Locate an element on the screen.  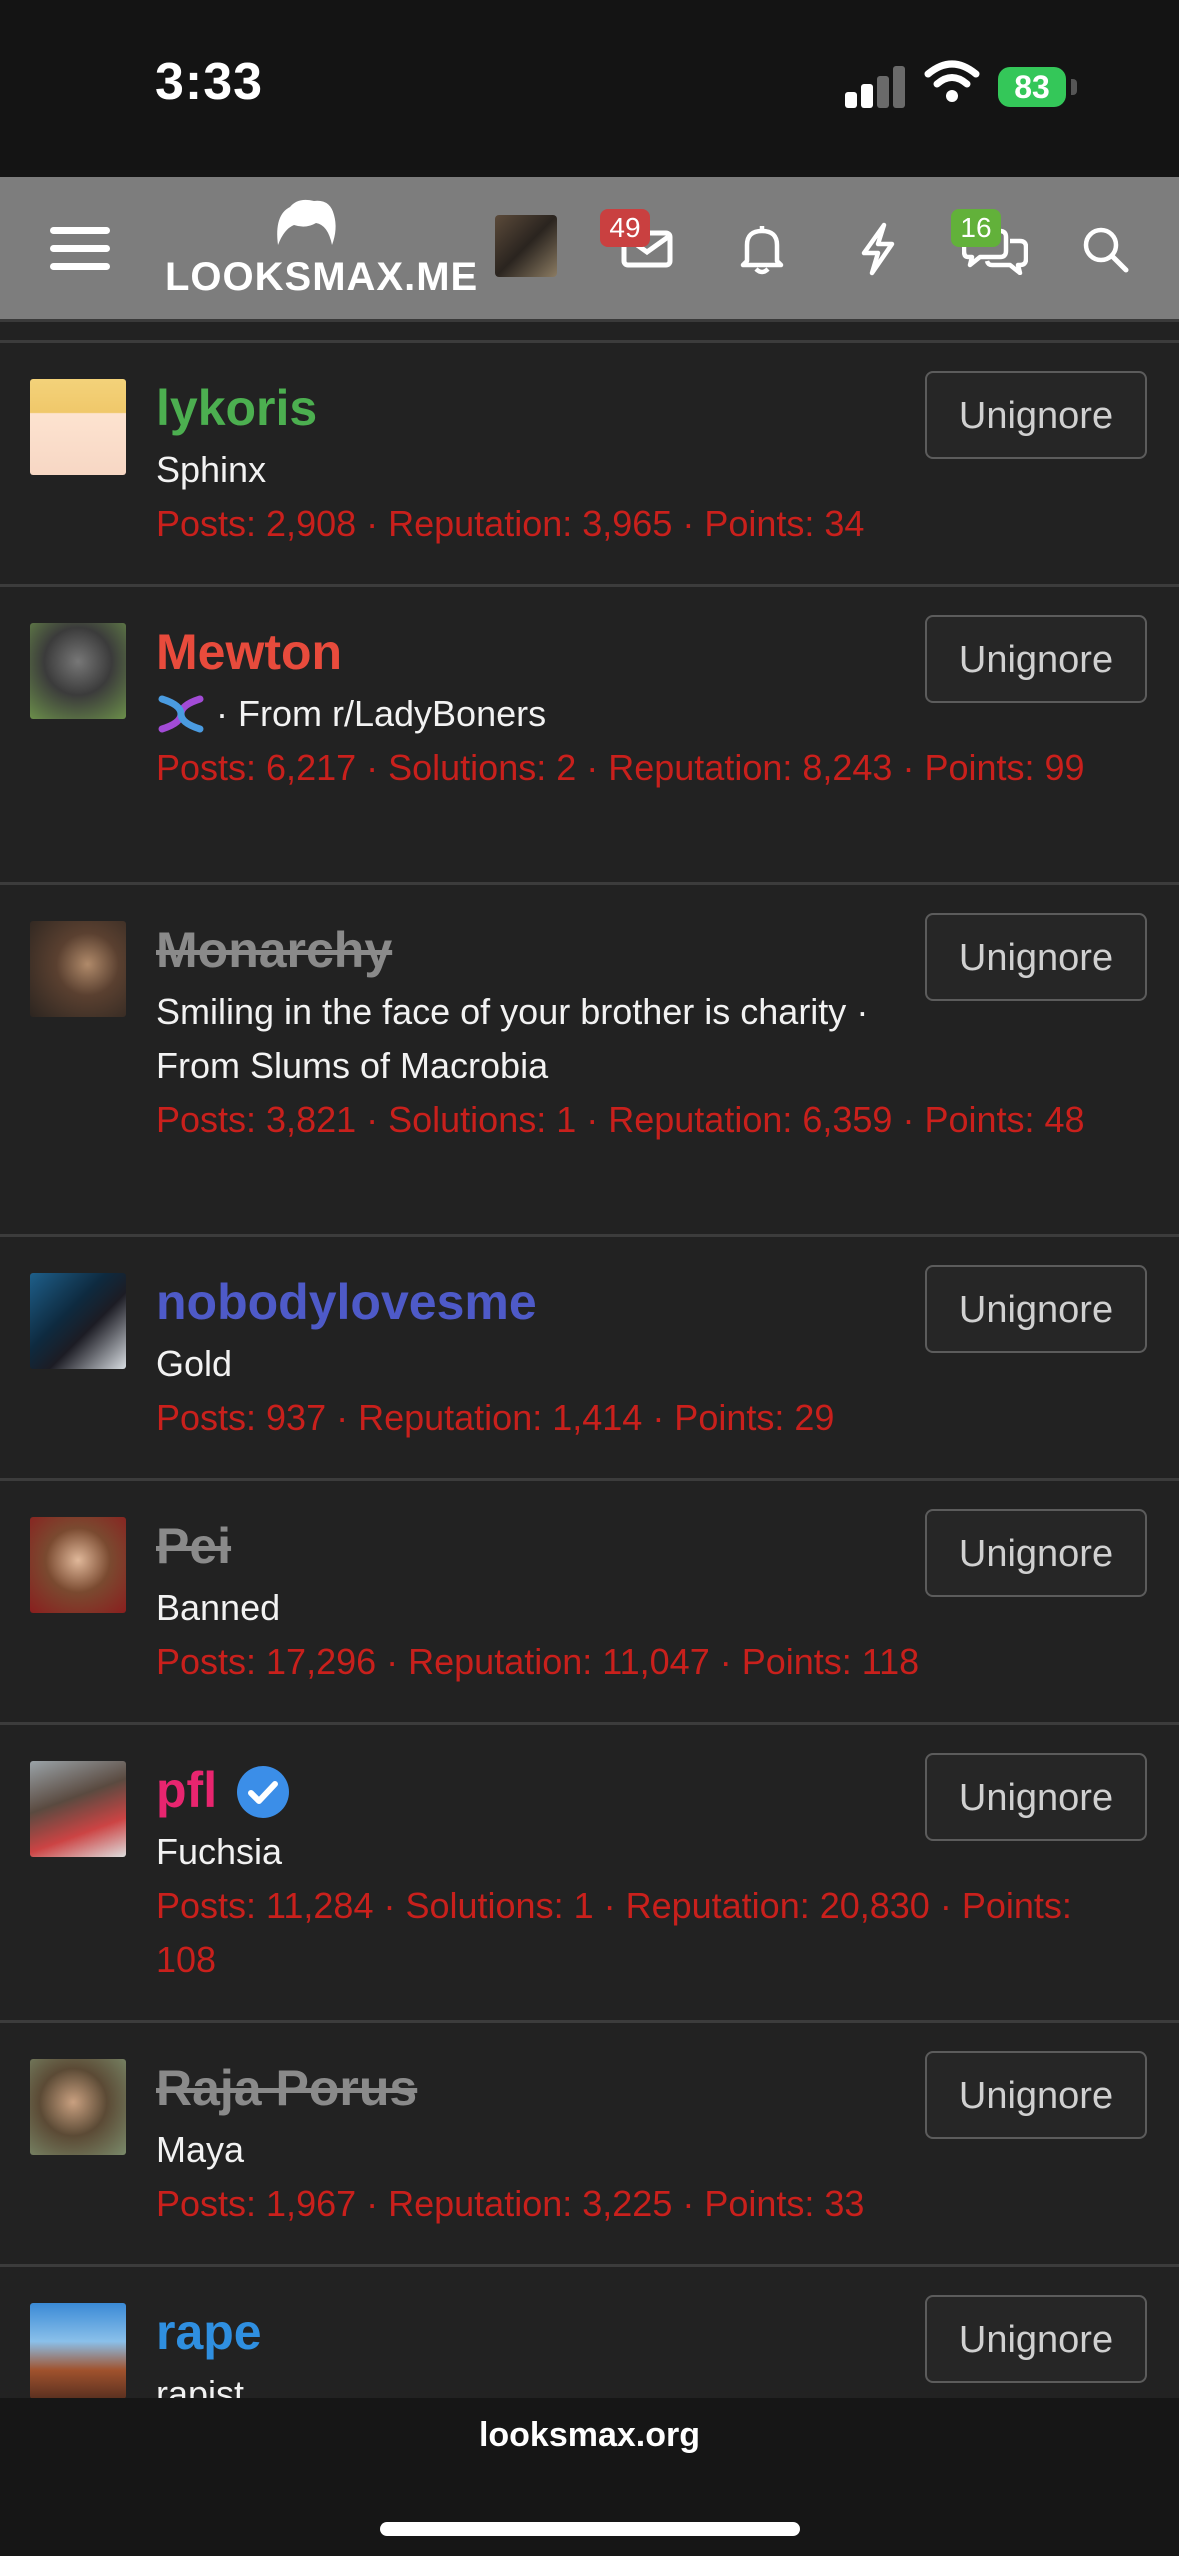
user-title: Sphinx is located at coordinates (211, 469).